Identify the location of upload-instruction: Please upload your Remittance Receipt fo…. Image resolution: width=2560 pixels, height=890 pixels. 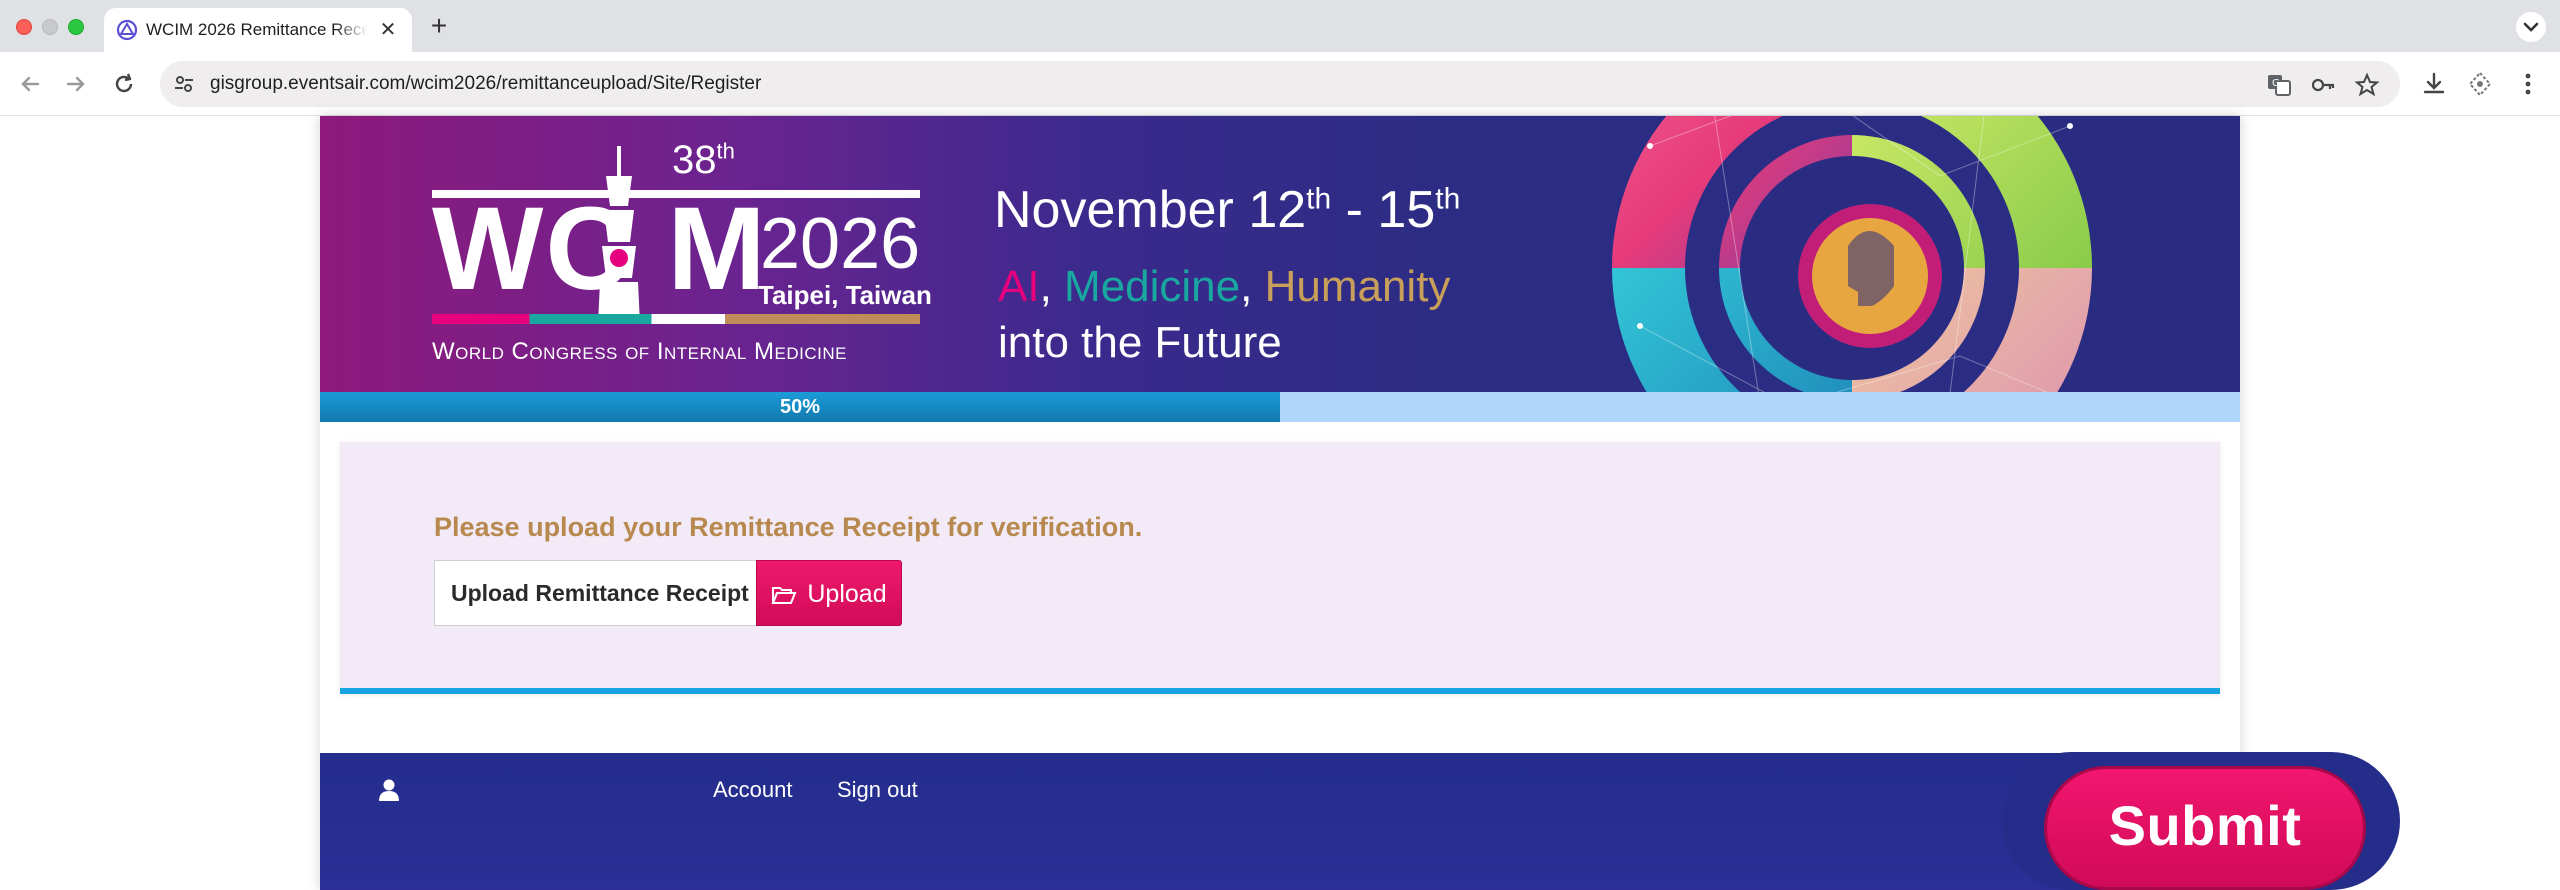
(788, 527).